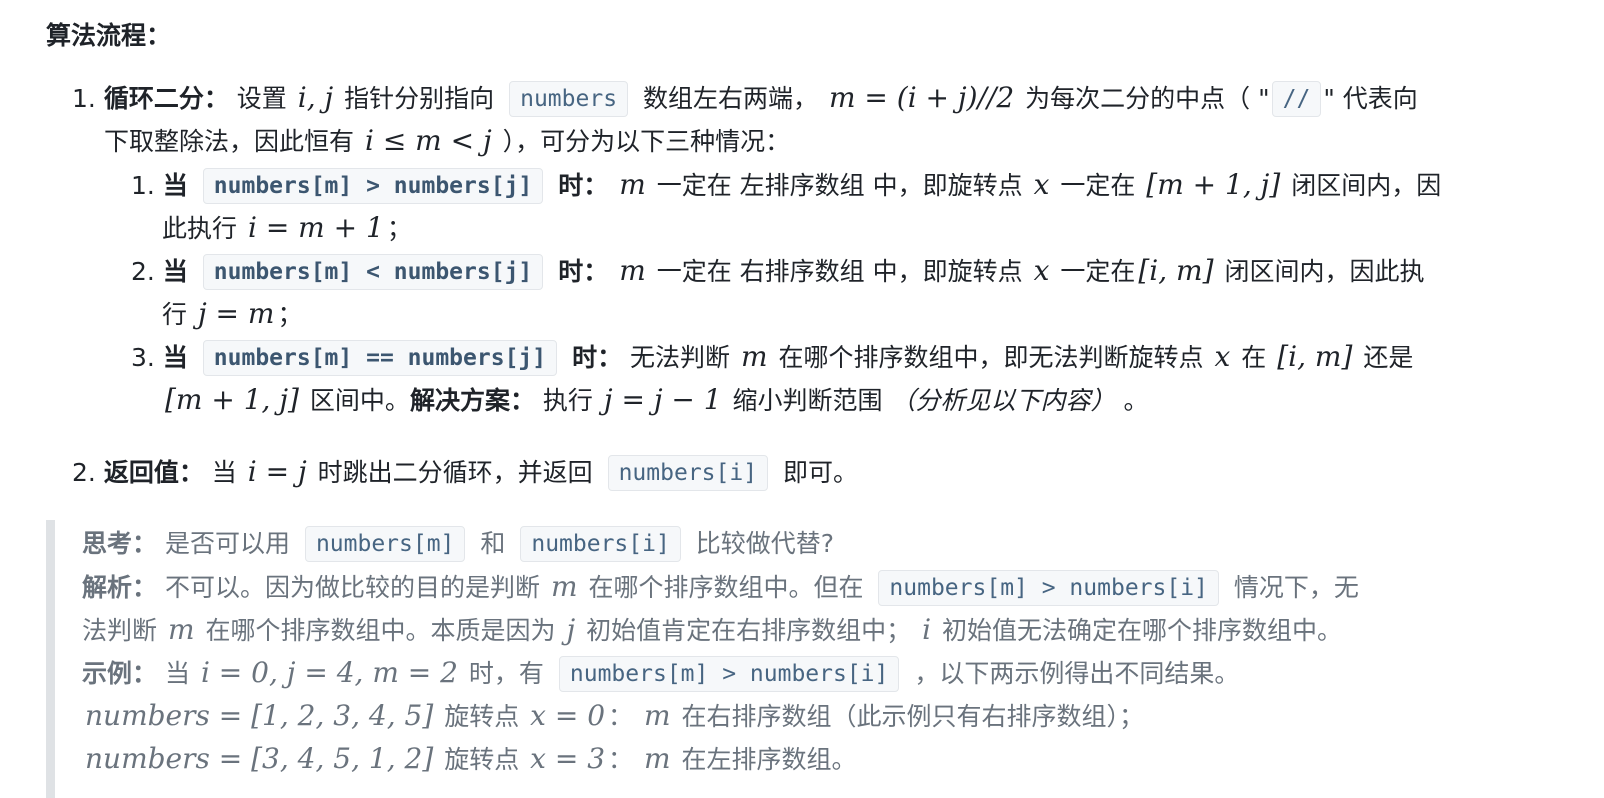 The width and height of the screenshot is (1604, 798). What do you see at coordinates (120, 630) in the screenshot?
I see `text: 法判断` at bounding box center [120, 630].